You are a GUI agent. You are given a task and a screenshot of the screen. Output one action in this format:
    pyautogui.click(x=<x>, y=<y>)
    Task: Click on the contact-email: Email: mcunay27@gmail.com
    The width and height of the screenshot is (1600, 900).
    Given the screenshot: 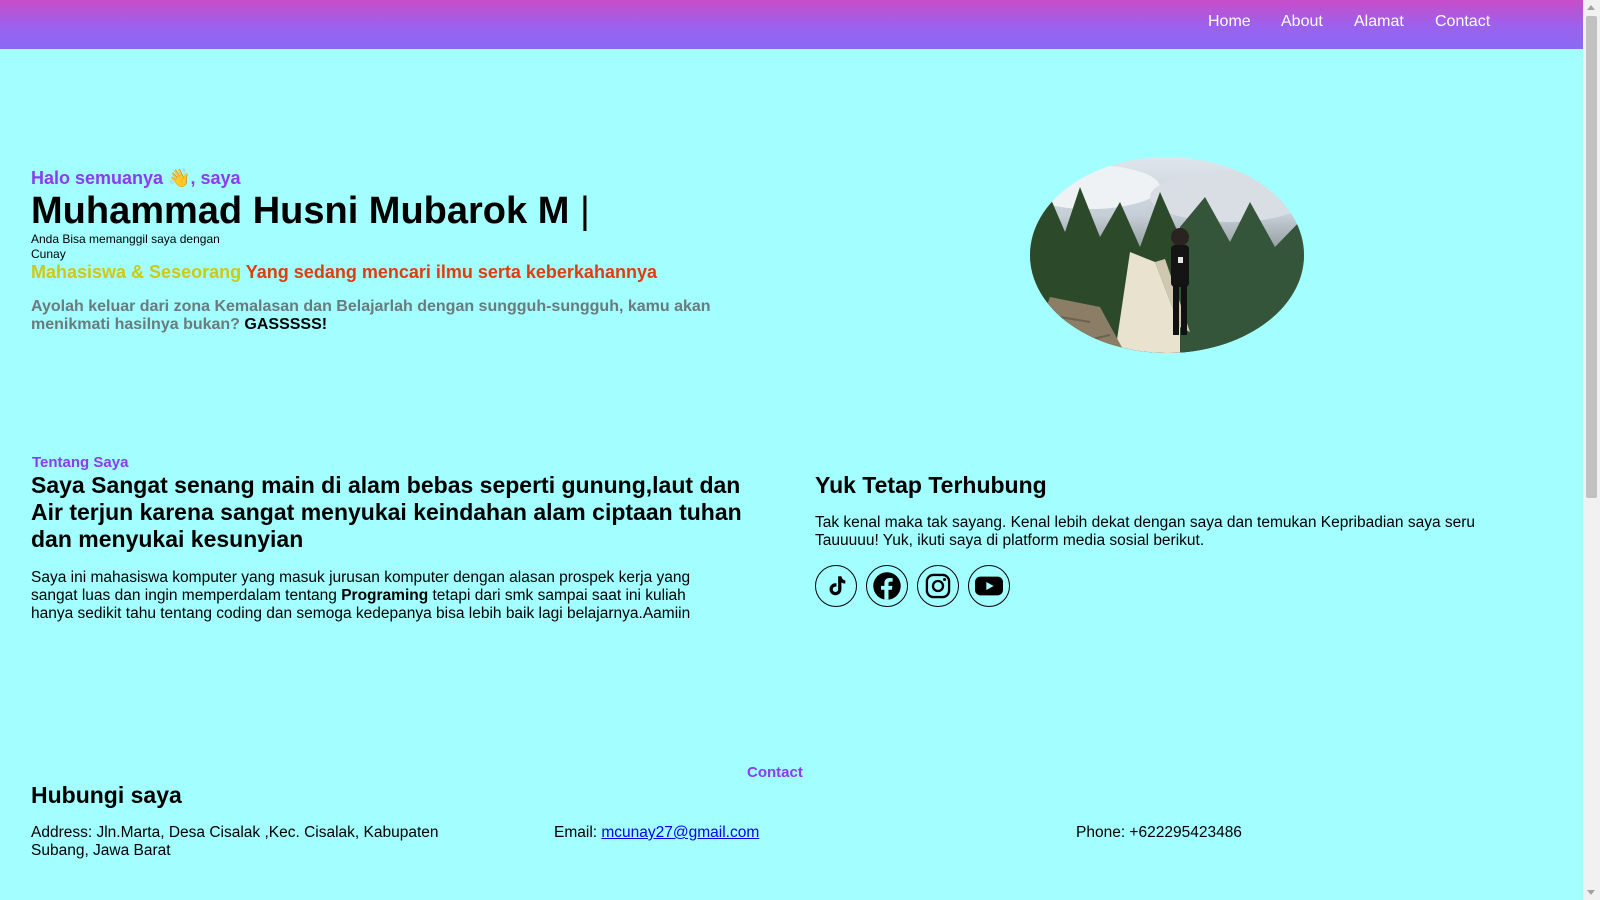 What is the action you would take?
    pyautogui.click(x=656, y=833)
    